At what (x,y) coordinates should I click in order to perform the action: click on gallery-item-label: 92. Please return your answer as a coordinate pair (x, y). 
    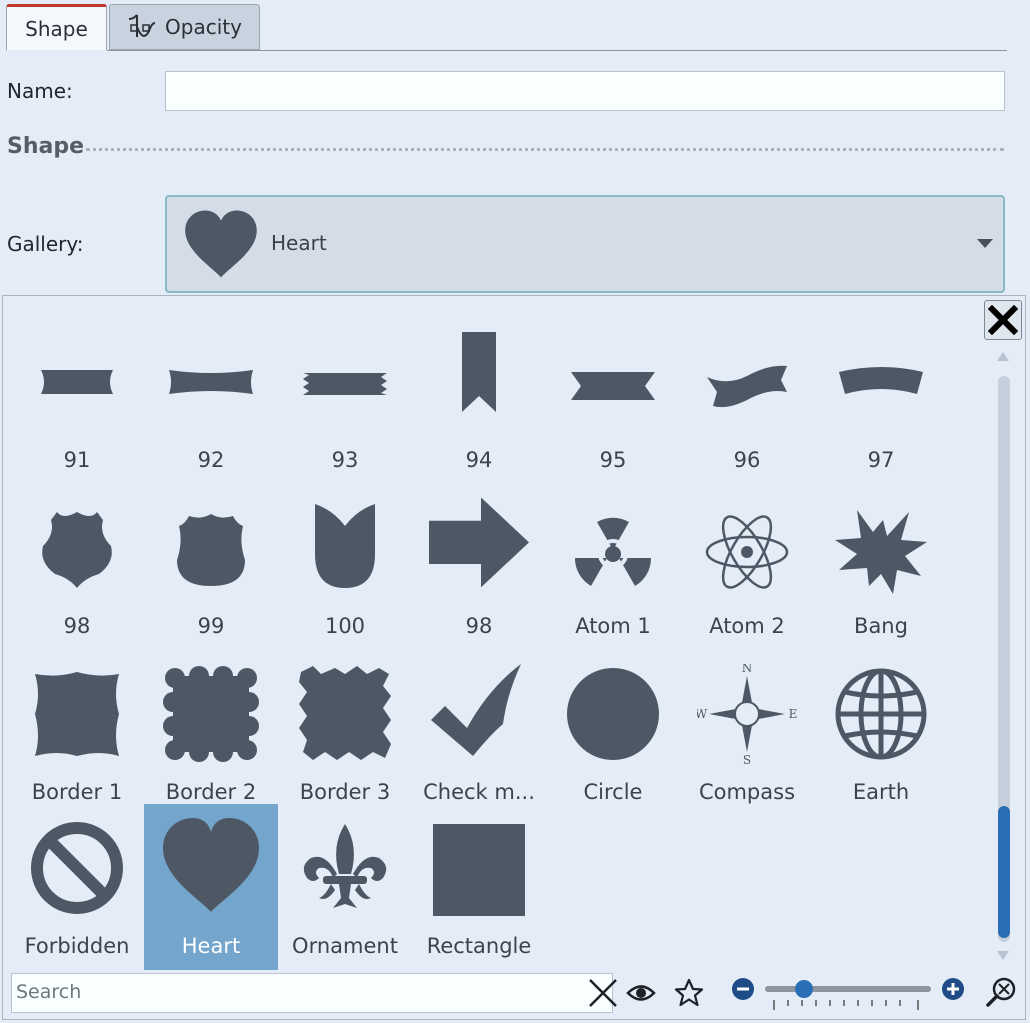
    Looking at the image, I should click on (211, 460).